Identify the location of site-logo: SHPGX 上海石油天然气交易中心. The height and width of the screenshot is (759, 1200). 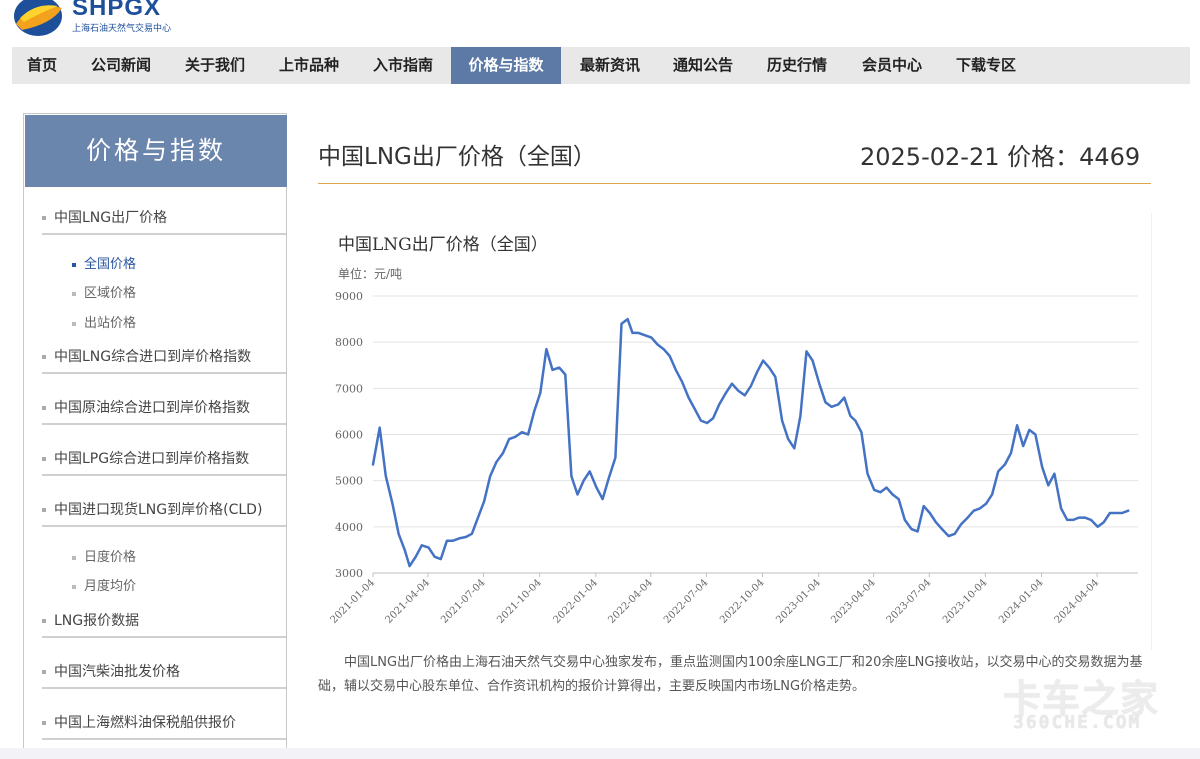
(91, 20).